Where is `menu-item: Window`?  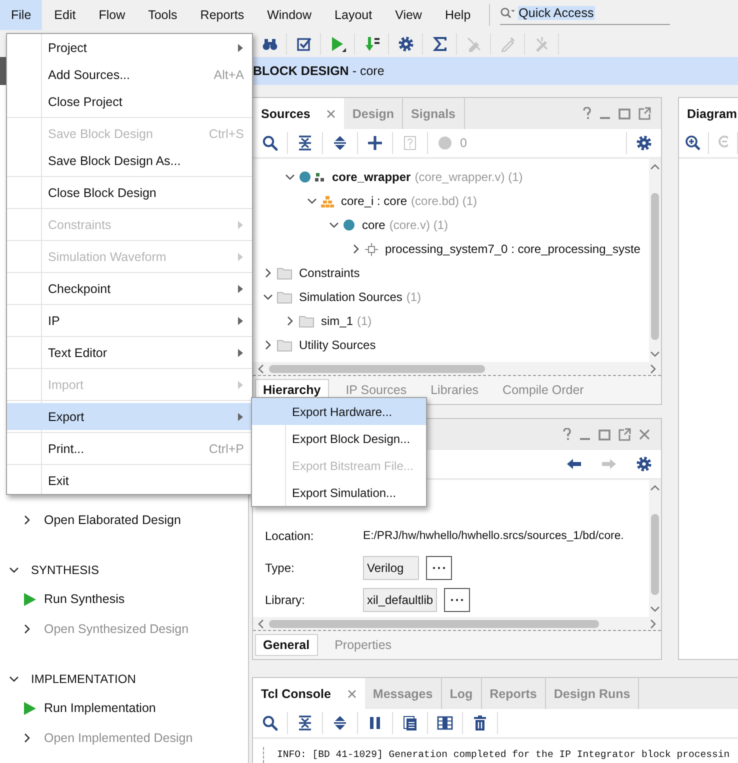 menu-item: Window is located at coordinates (289, 15).